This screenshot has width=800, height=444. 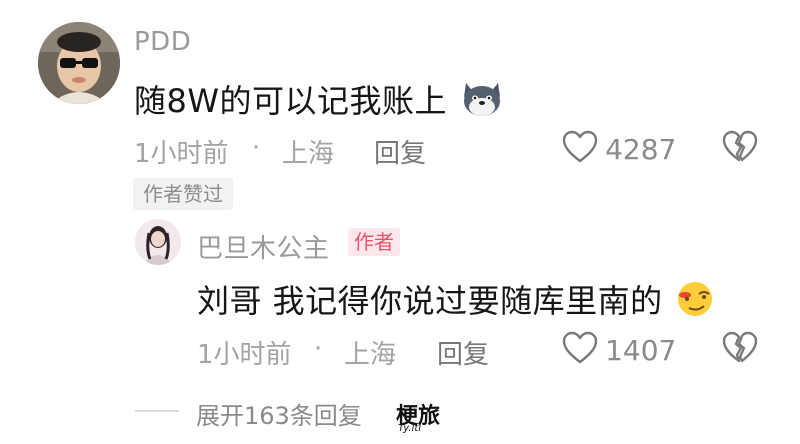 I want to click on watermark-sub: Ty.ltl, so click(x=410, y=428).